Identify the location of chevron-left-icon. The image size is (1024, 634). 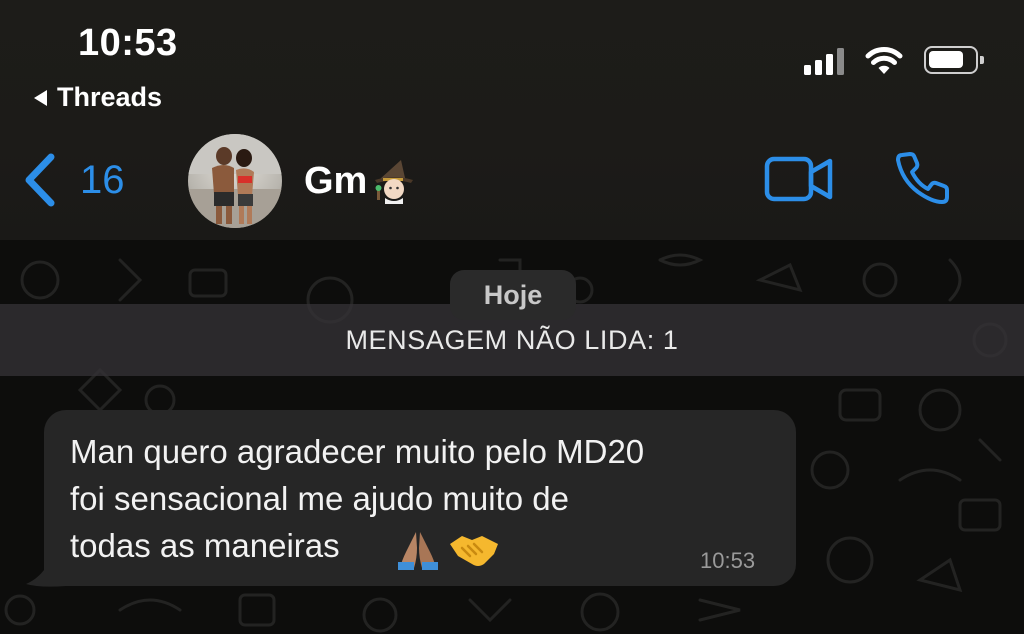
(40, 180).